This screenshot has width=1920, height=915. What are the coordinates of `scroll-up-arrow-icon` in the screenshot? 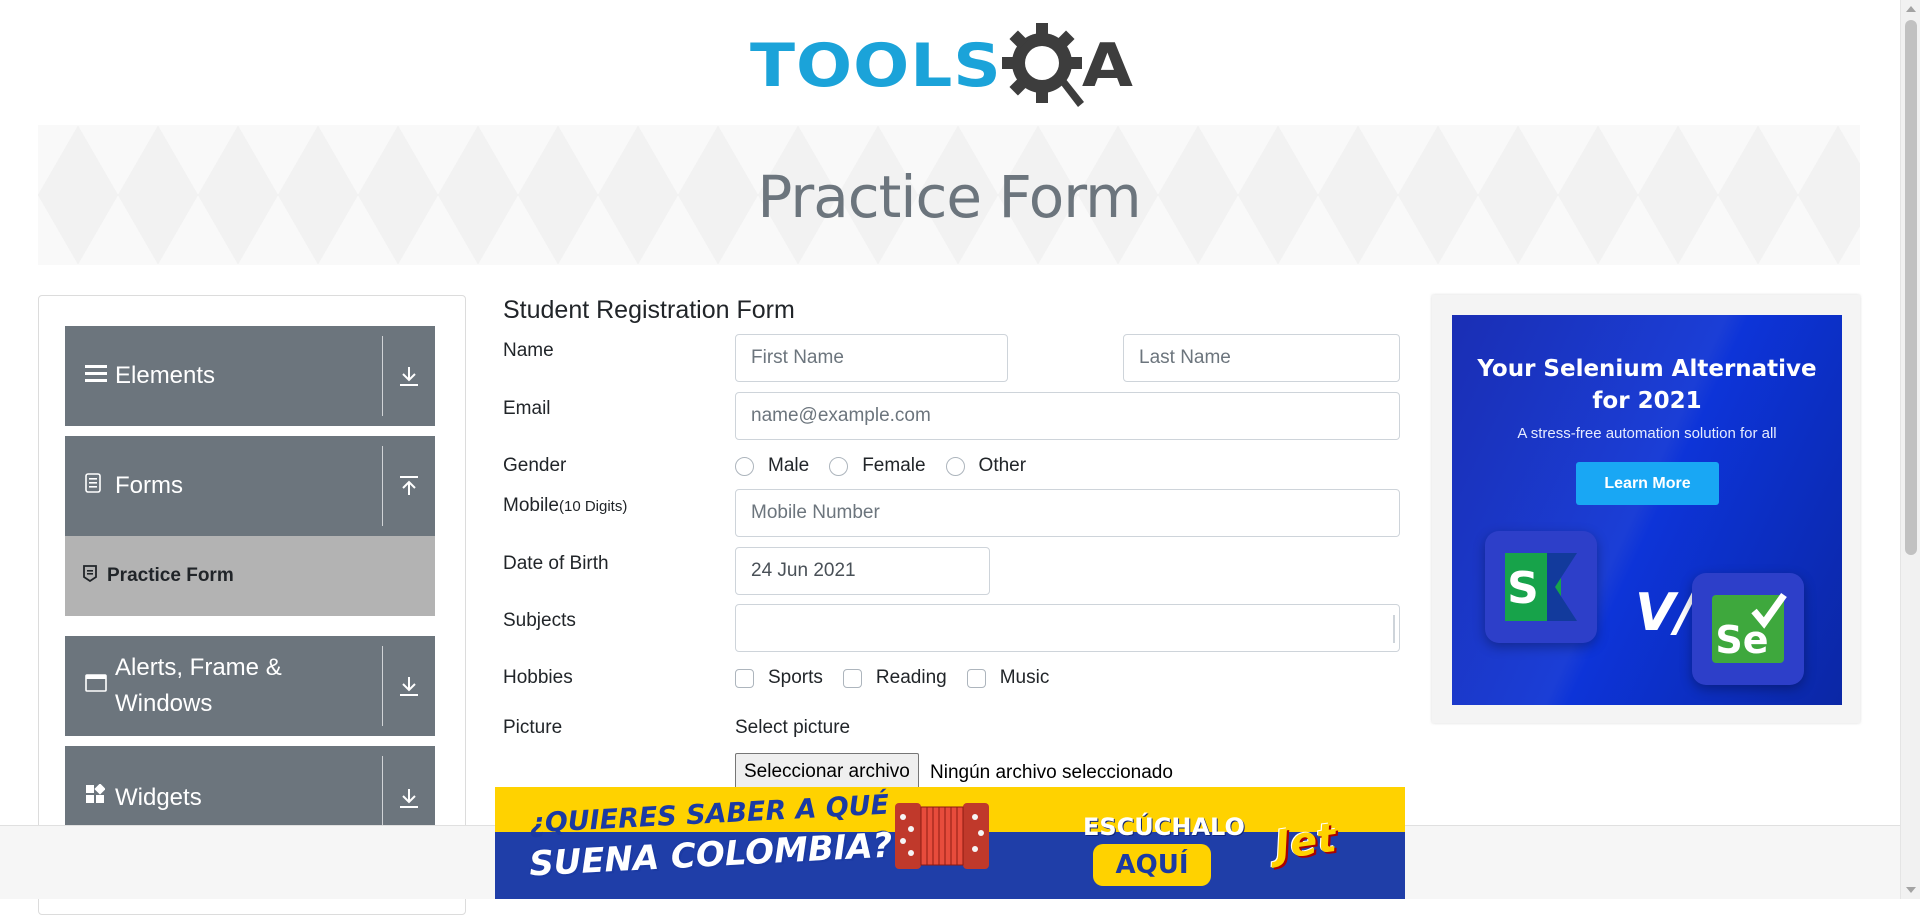 It's located at (1911, 9).